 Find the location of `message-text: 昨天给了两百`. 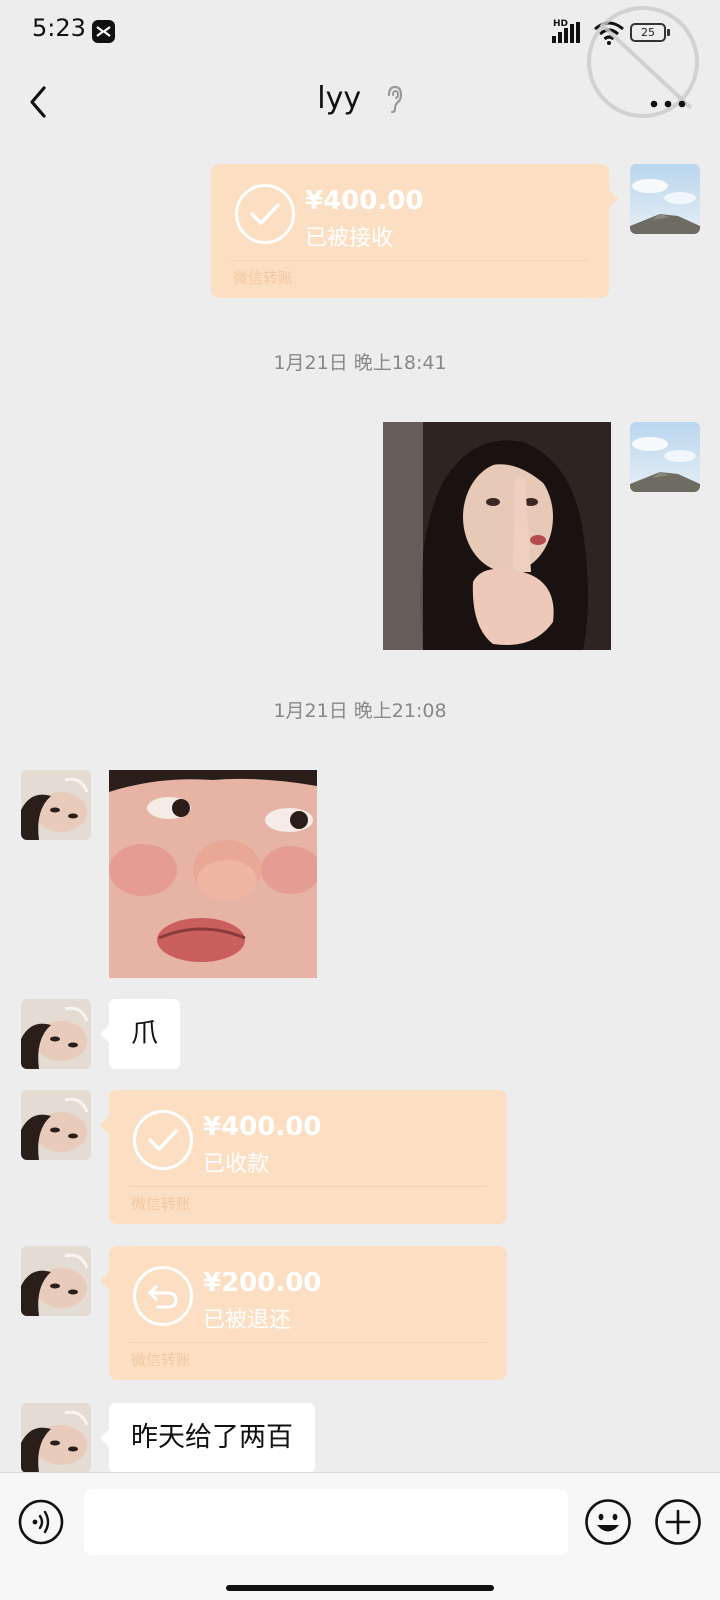

message-text: 昨天给了两百 is located at coordinates (212, 1437).